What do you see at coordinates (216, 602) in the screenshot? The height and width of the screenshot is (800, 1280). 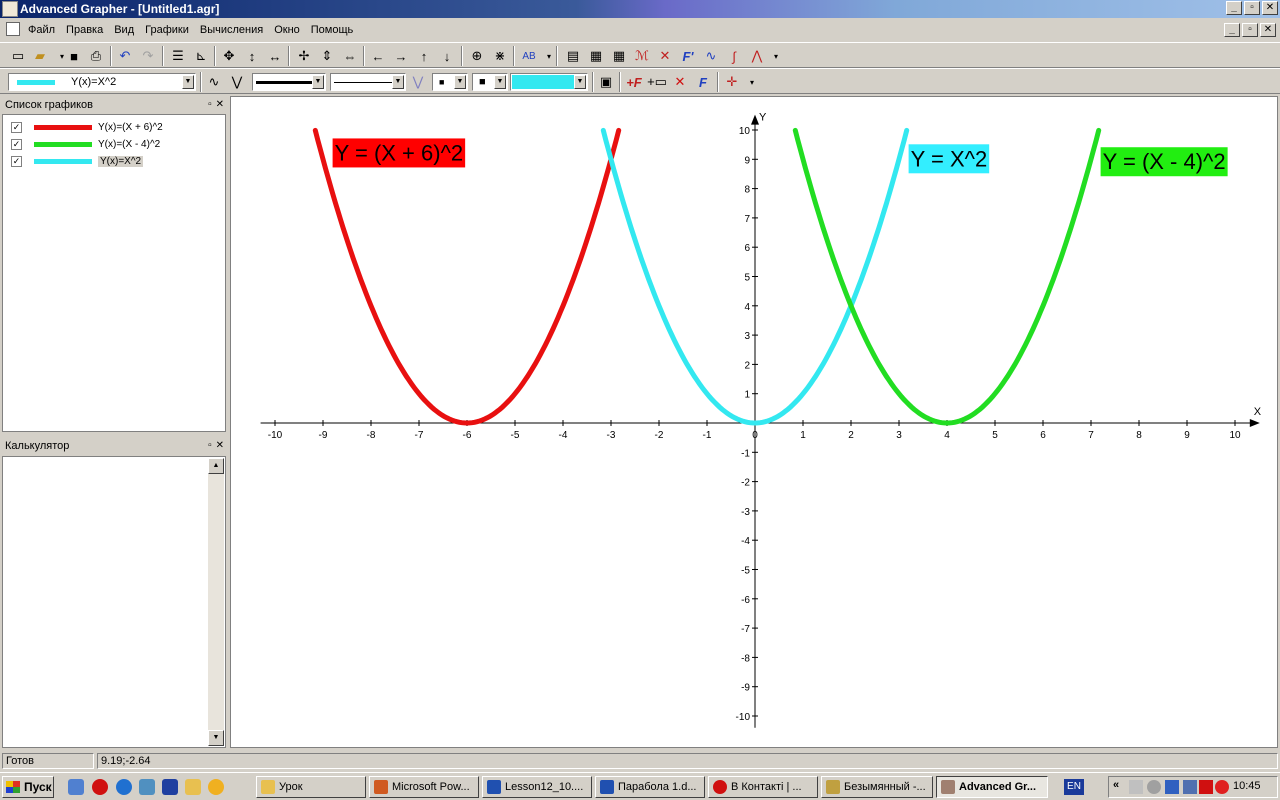 I see `calculator-scrollbar: ▲ ▼` at bounding box center [216, 602].